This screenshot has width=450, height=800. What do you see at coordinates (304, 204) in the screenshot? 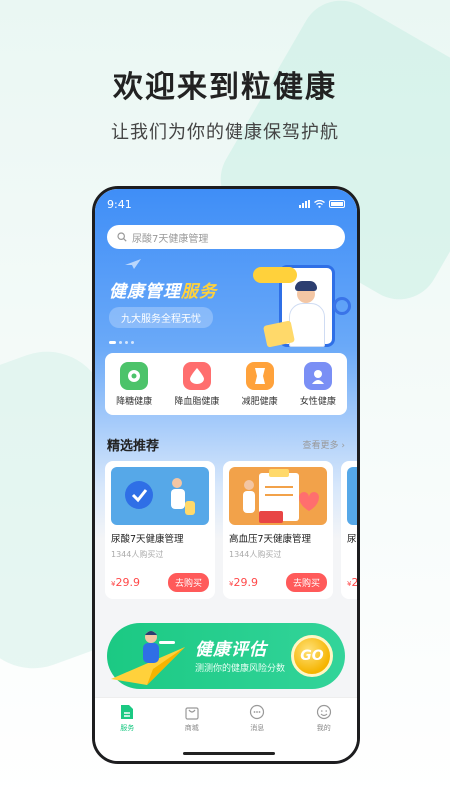
I see `signal-icon` at bounding box center [304, 204].